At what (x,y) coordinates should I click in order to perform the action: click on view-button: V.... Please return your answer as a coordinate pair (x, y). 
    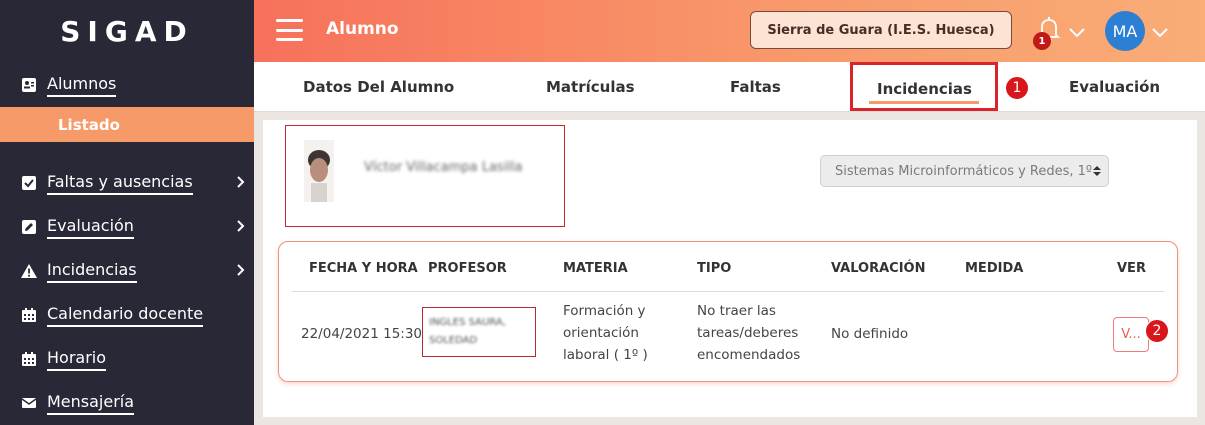
    Looking at the image, I should click on (1131, 334).